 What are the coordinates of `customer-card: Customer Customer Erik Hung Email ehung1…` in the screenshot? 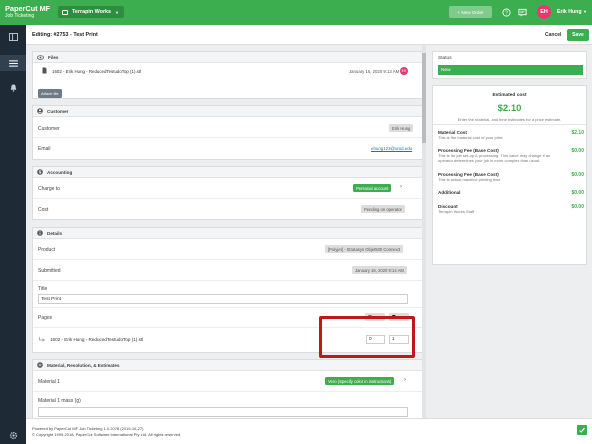 It's located at (229, 132).